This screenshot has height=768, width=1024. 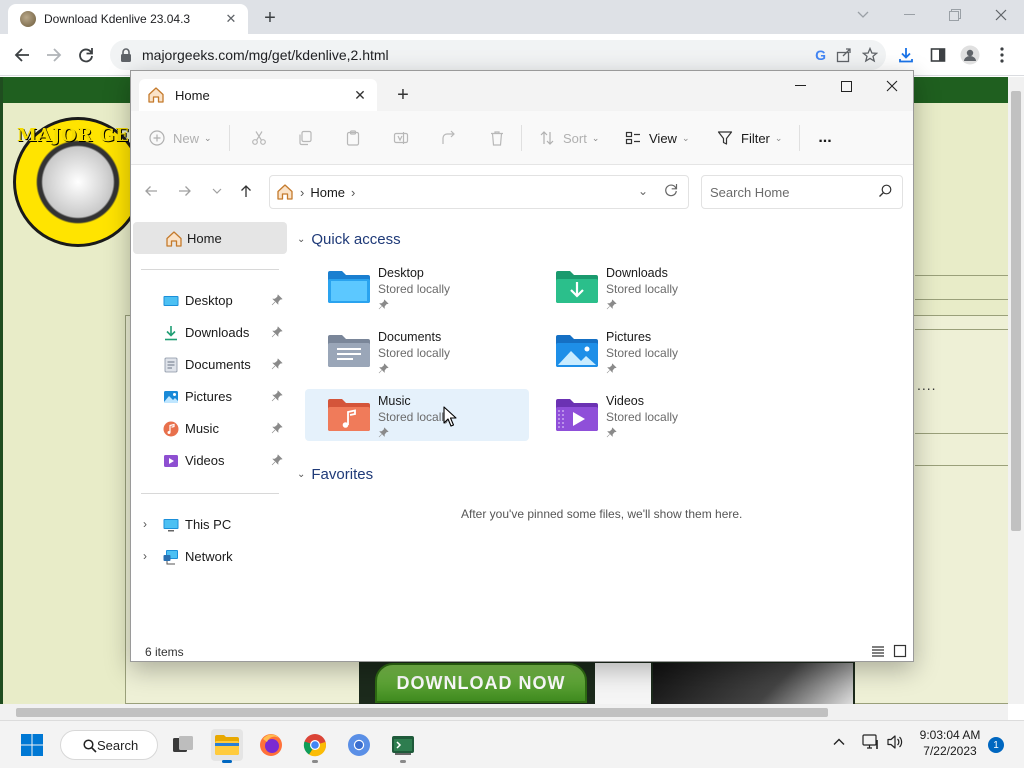 I want to click on quick-access-videos: Videos Stored locally, so click(x=645, y=415).